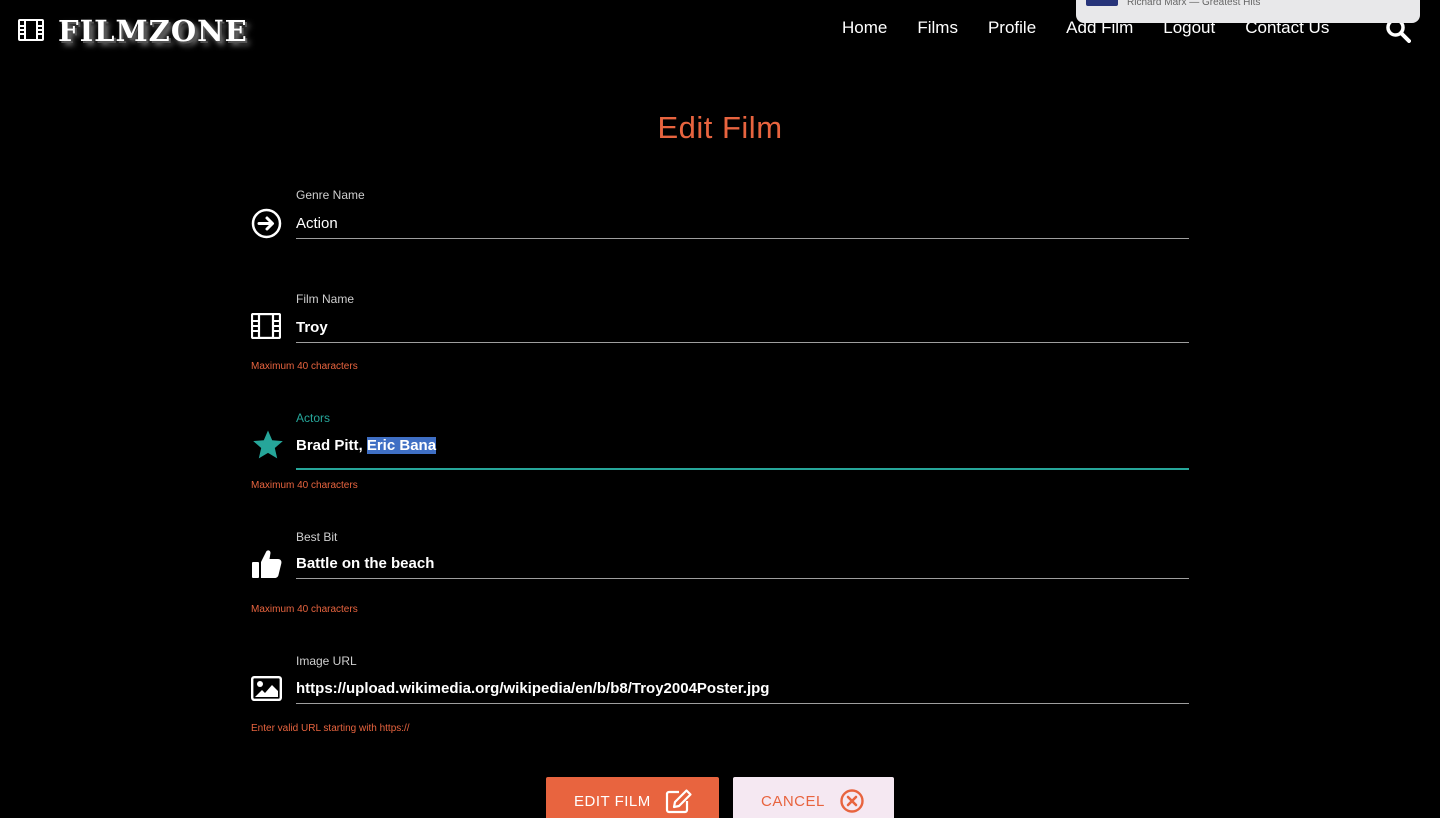 Image resolution: width=1440 pixels, height=818 pixels. I want to click on genre-label: Genre Name, so click(330, 195).